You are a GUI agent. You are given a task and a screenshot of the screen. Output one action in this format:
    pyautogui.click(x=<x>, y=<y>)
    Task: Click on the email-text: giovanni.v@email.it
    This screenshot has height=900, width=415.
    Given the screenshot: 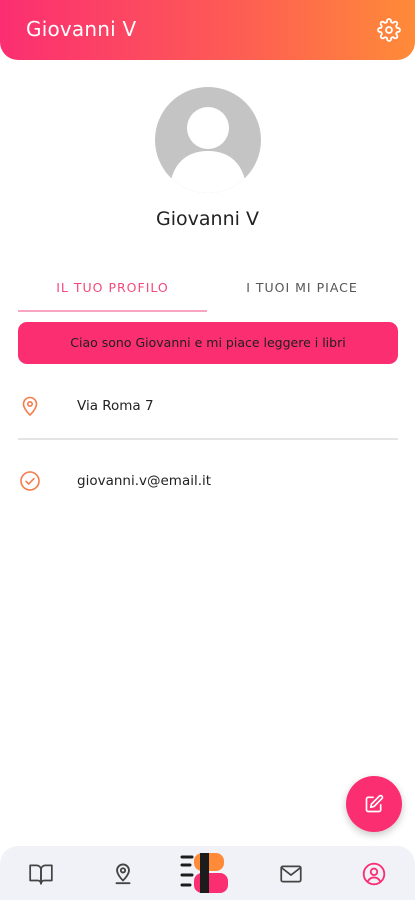 What is the action you would take?
    pyautogui.click(x=144, y=481)
    